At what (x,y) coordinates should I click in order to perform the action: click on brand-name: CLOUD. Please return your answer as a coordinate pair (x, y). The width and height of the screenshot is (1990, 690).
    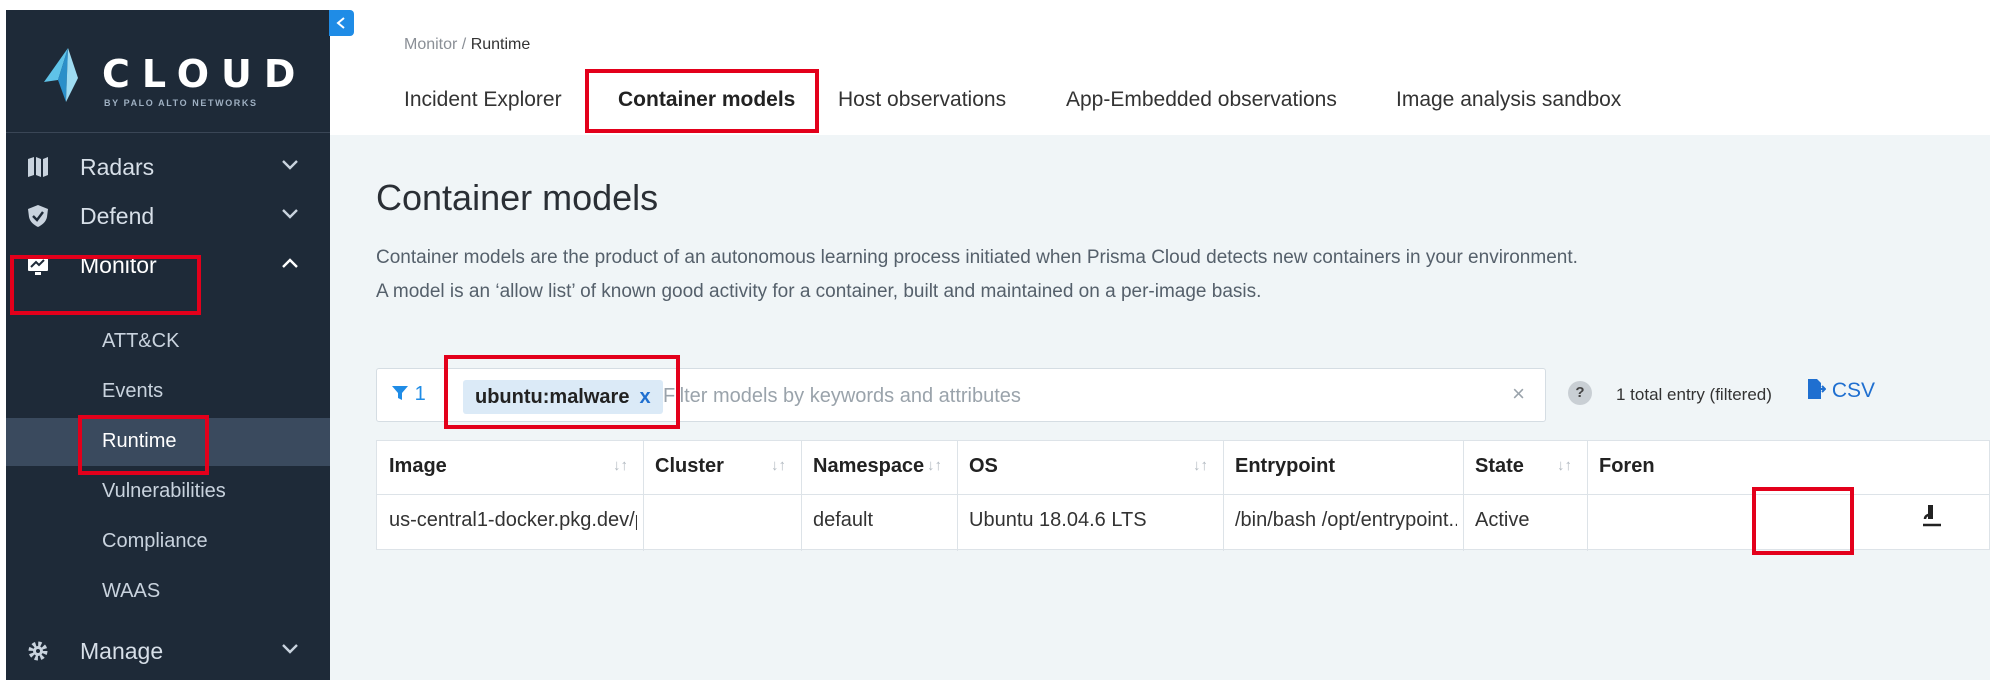
    Looking at the image, I should click on (205, 74).